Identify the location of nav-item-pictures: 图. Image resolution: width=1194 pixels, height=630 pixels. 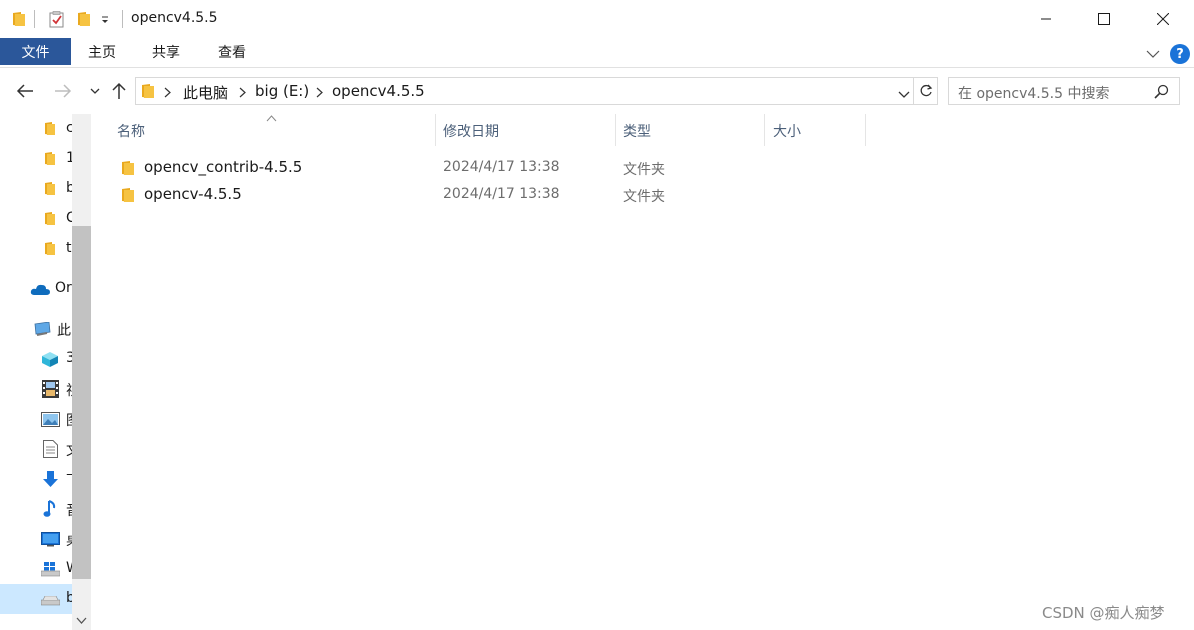
(36, 419).